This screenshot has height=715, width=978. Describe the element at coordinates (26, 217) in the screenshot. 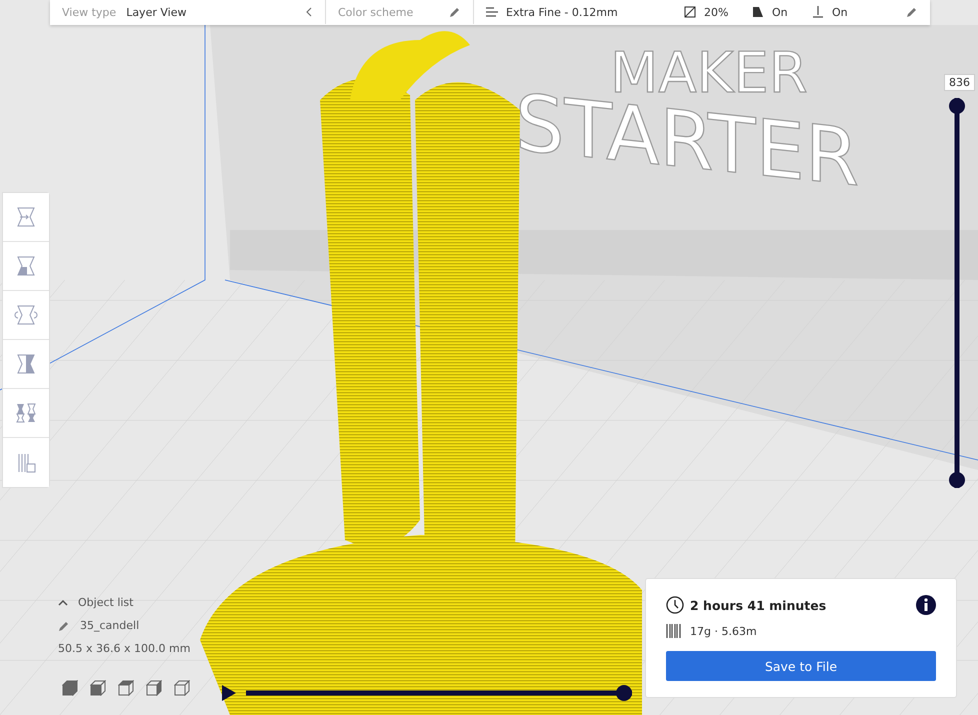

I see `tool-button` at that location.